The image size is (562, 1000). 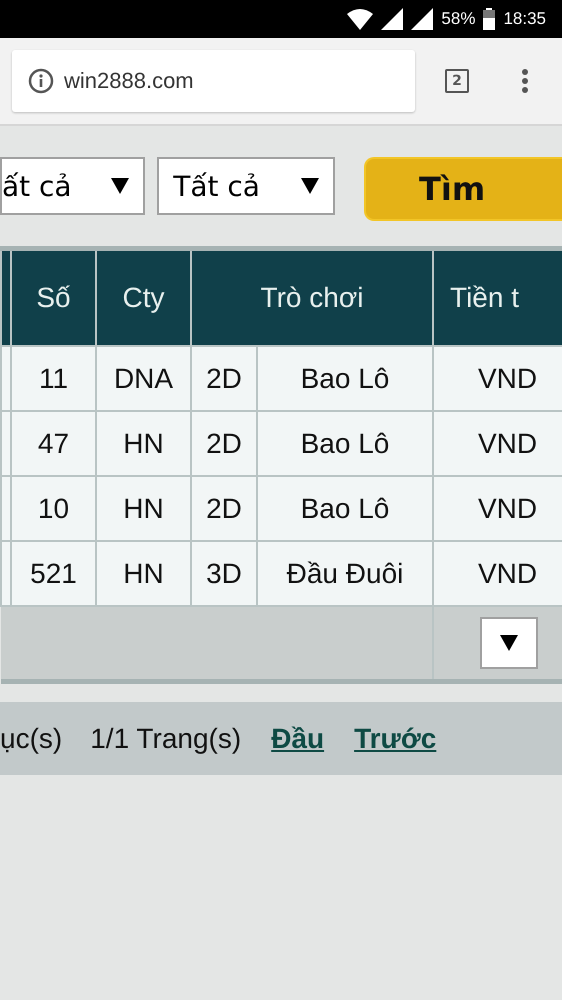 I want to click on table-cell: 47, so click(x=53, y=443).